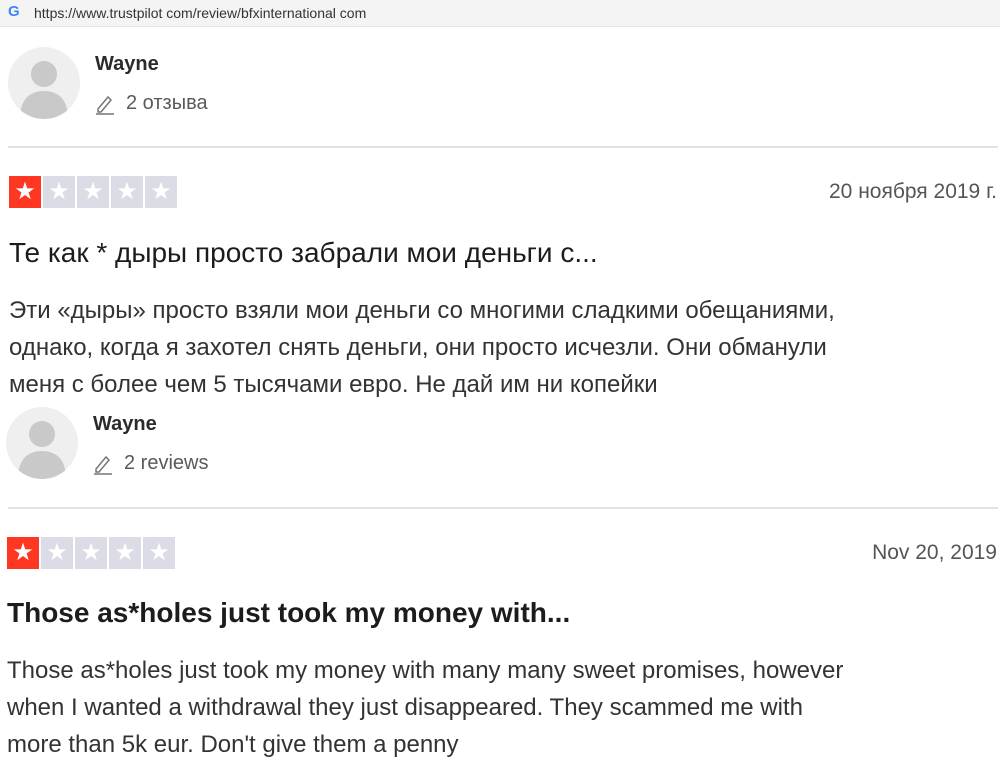 The height and width of the screenshot is (766, 1000). I want to click on google-icon: G, so click(14, 11).